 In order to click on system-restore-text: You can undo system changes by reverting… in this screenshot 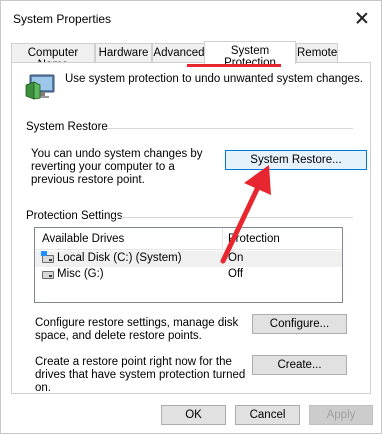, I will do `click(117, 167)`.